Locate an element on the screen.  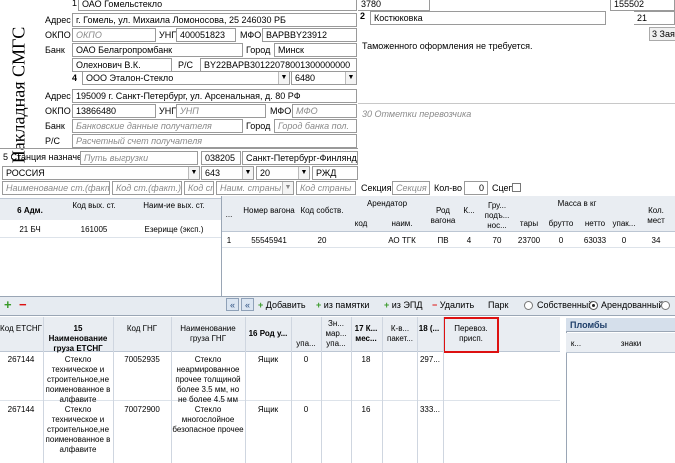
sender-city-label: Город is located at coordinates (258, 50).